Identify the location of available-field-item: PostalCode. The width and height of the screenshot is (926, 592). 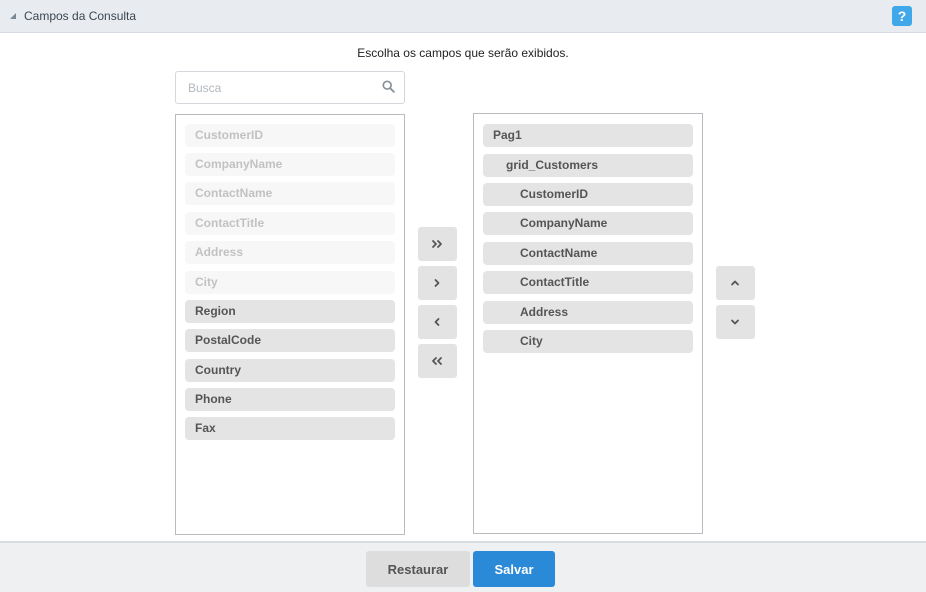
(290, 340).